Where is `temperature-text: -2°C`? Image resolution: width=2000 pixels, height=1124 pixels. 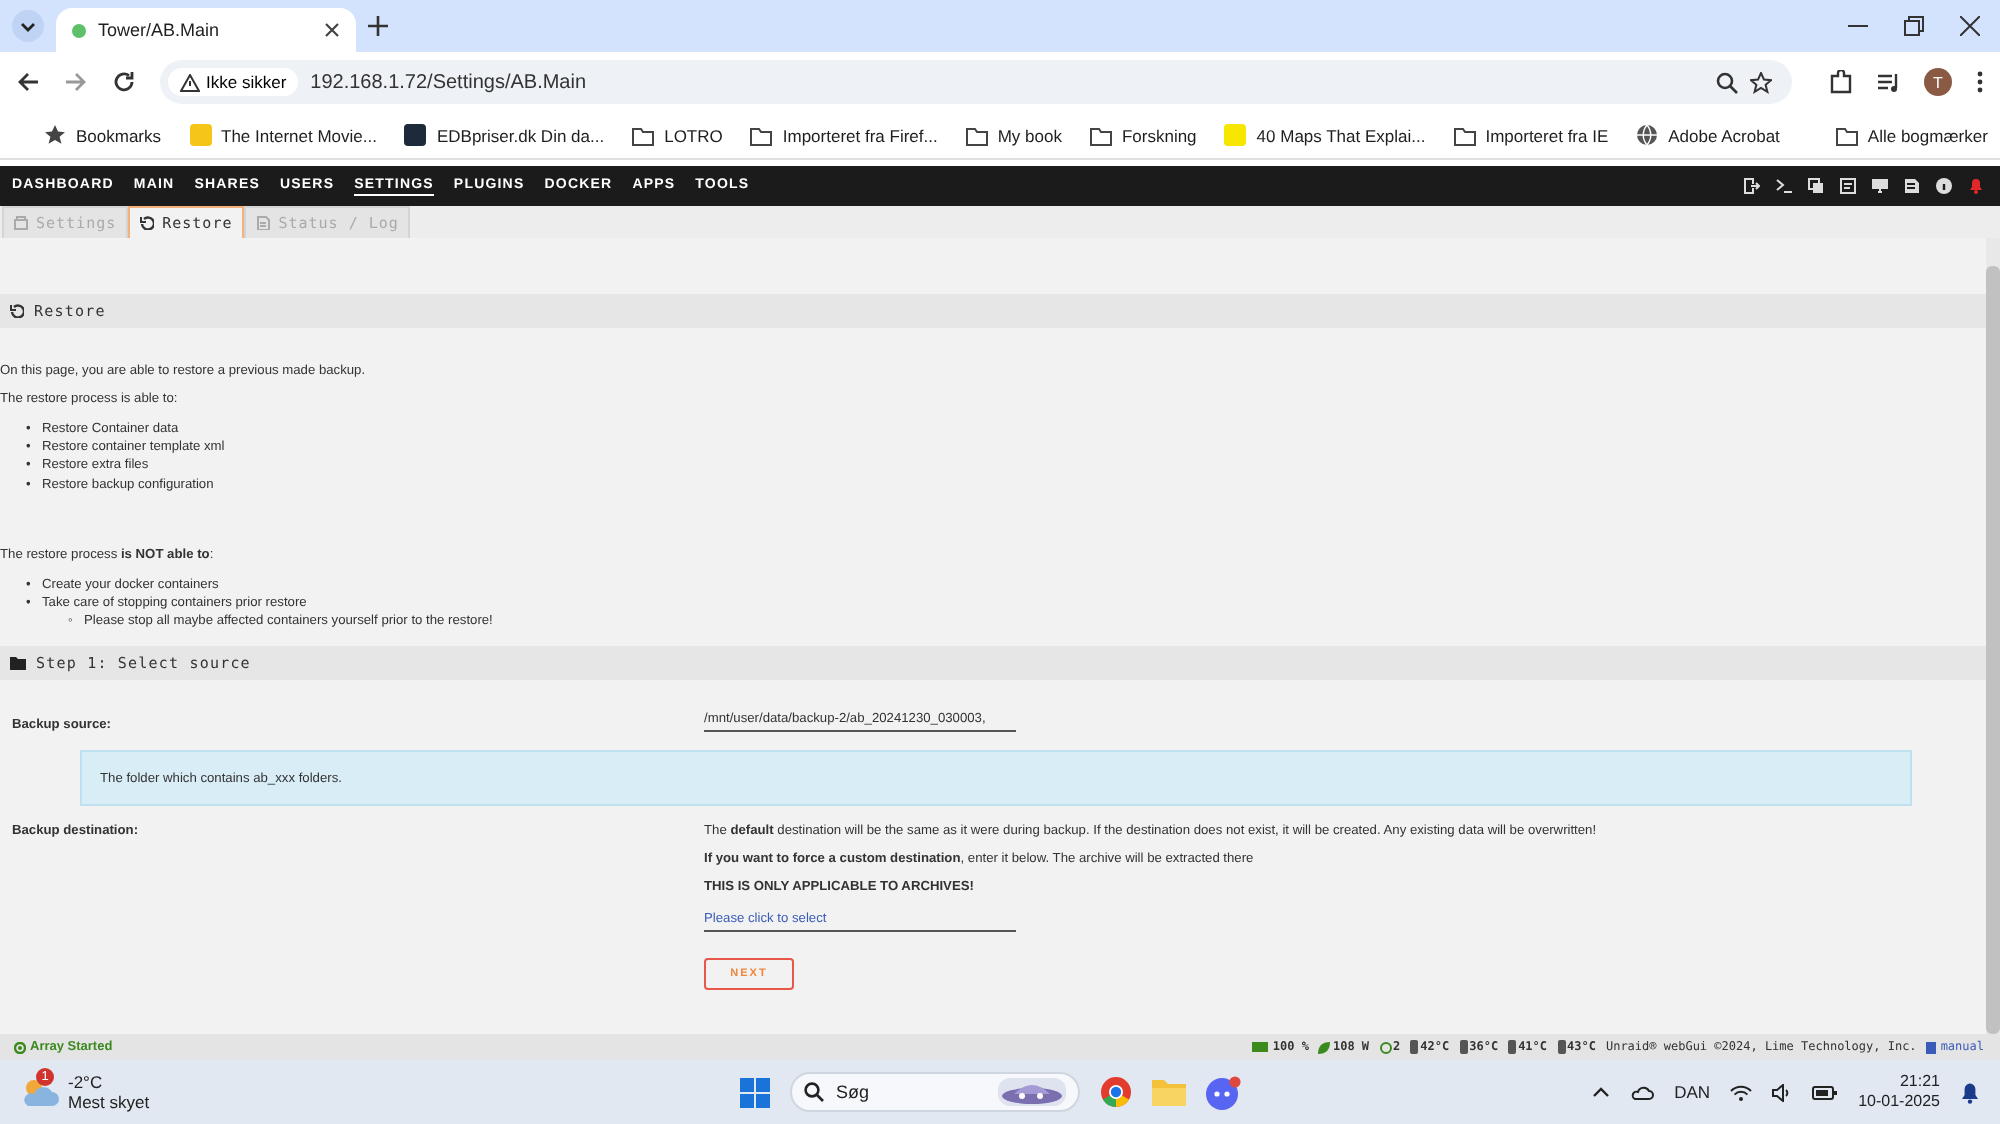 temperature-text: -2°C is located at coordinates (86, 1082).